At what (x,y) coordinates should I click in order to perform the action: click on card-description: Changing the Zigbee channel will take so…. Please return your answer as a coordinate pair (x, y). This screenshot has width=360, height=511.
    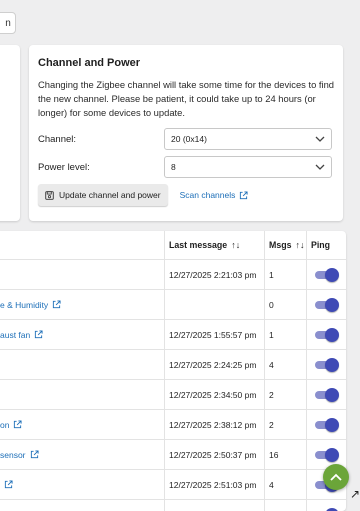
    Looking at the image, I should click on (186, 99).